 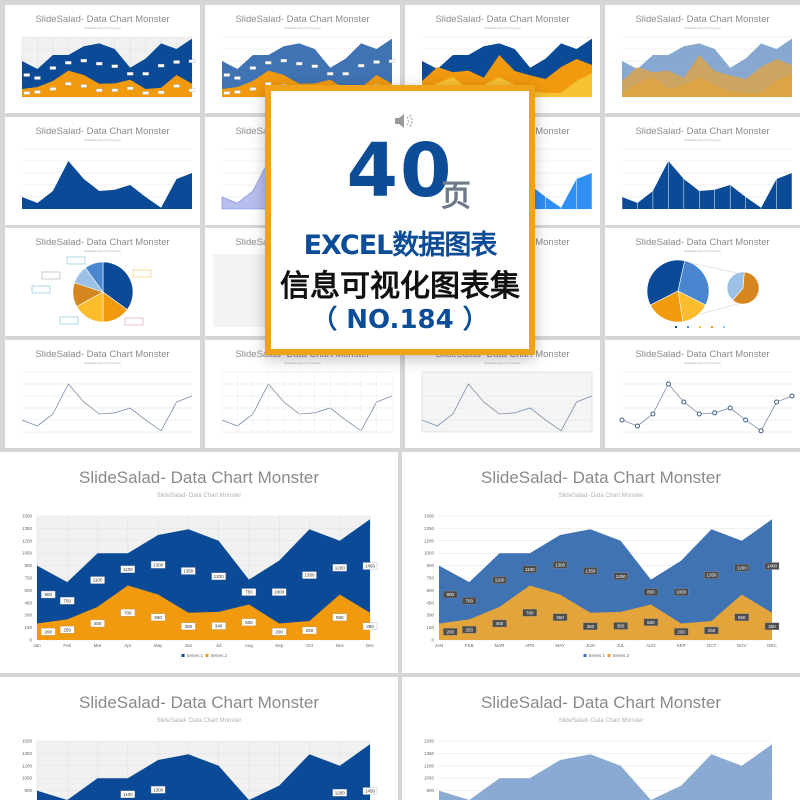 What do you see at coordinates (681, 592) in the screenshot?
I see `data-label: 1000` at bounding box center [681, 592].